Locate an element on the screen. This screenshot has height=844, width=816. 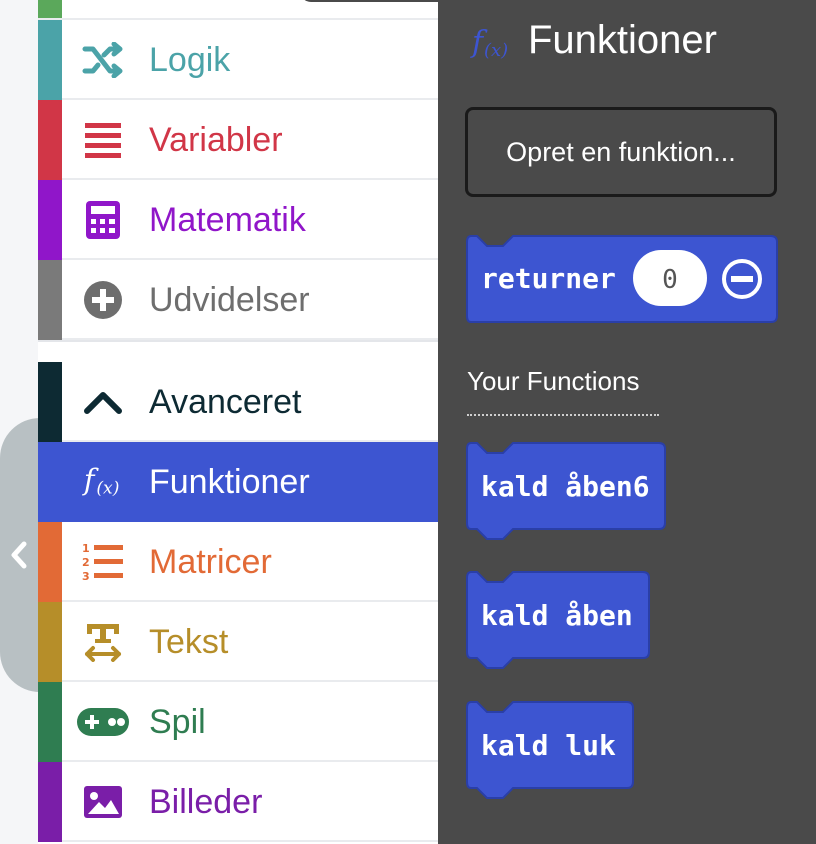
svg-text: 3 is located at coordinates (86, 576).